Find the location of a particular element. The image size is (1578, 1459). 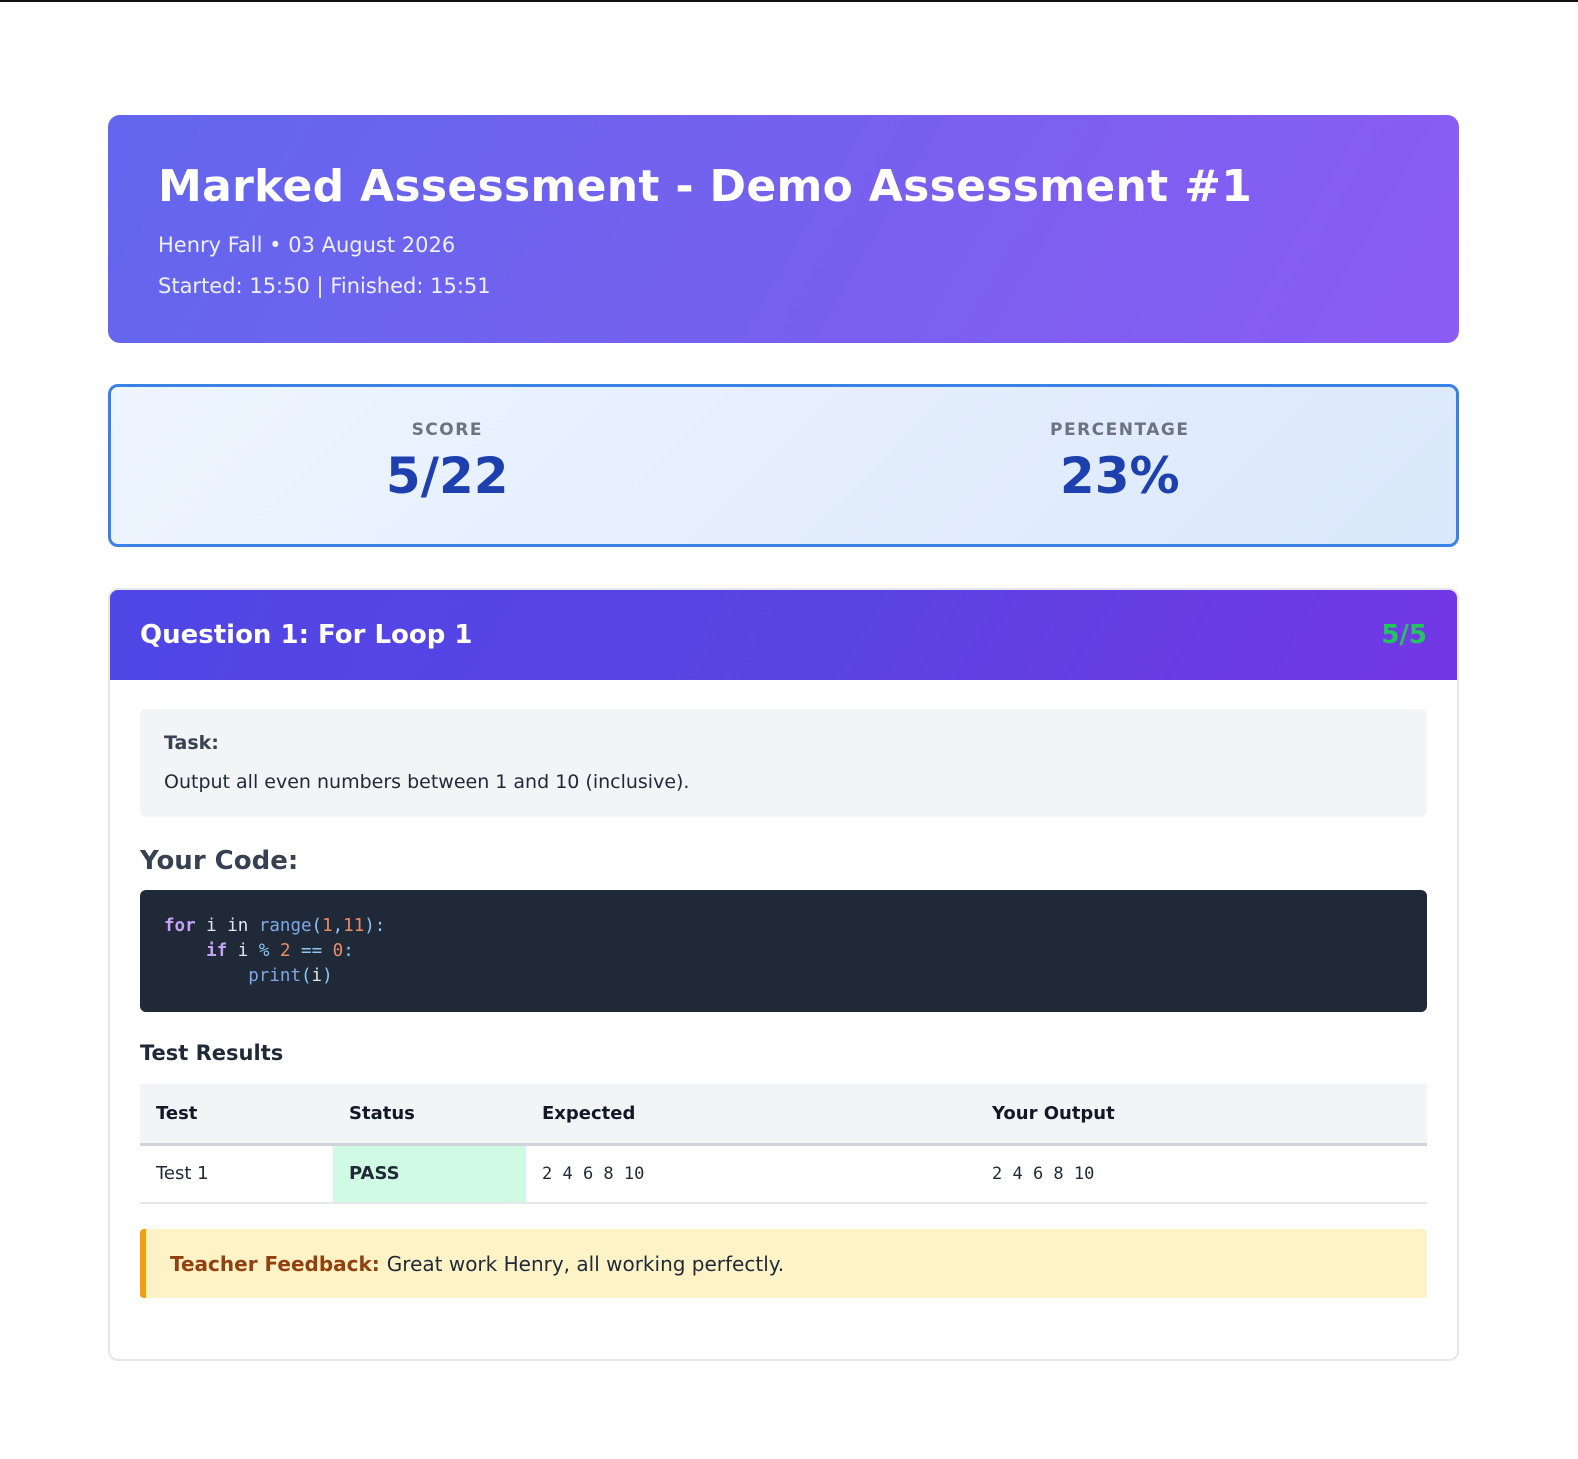

time-line: Started: 15:50 | Finished: 15:51 is located at coordinates (783, 286).